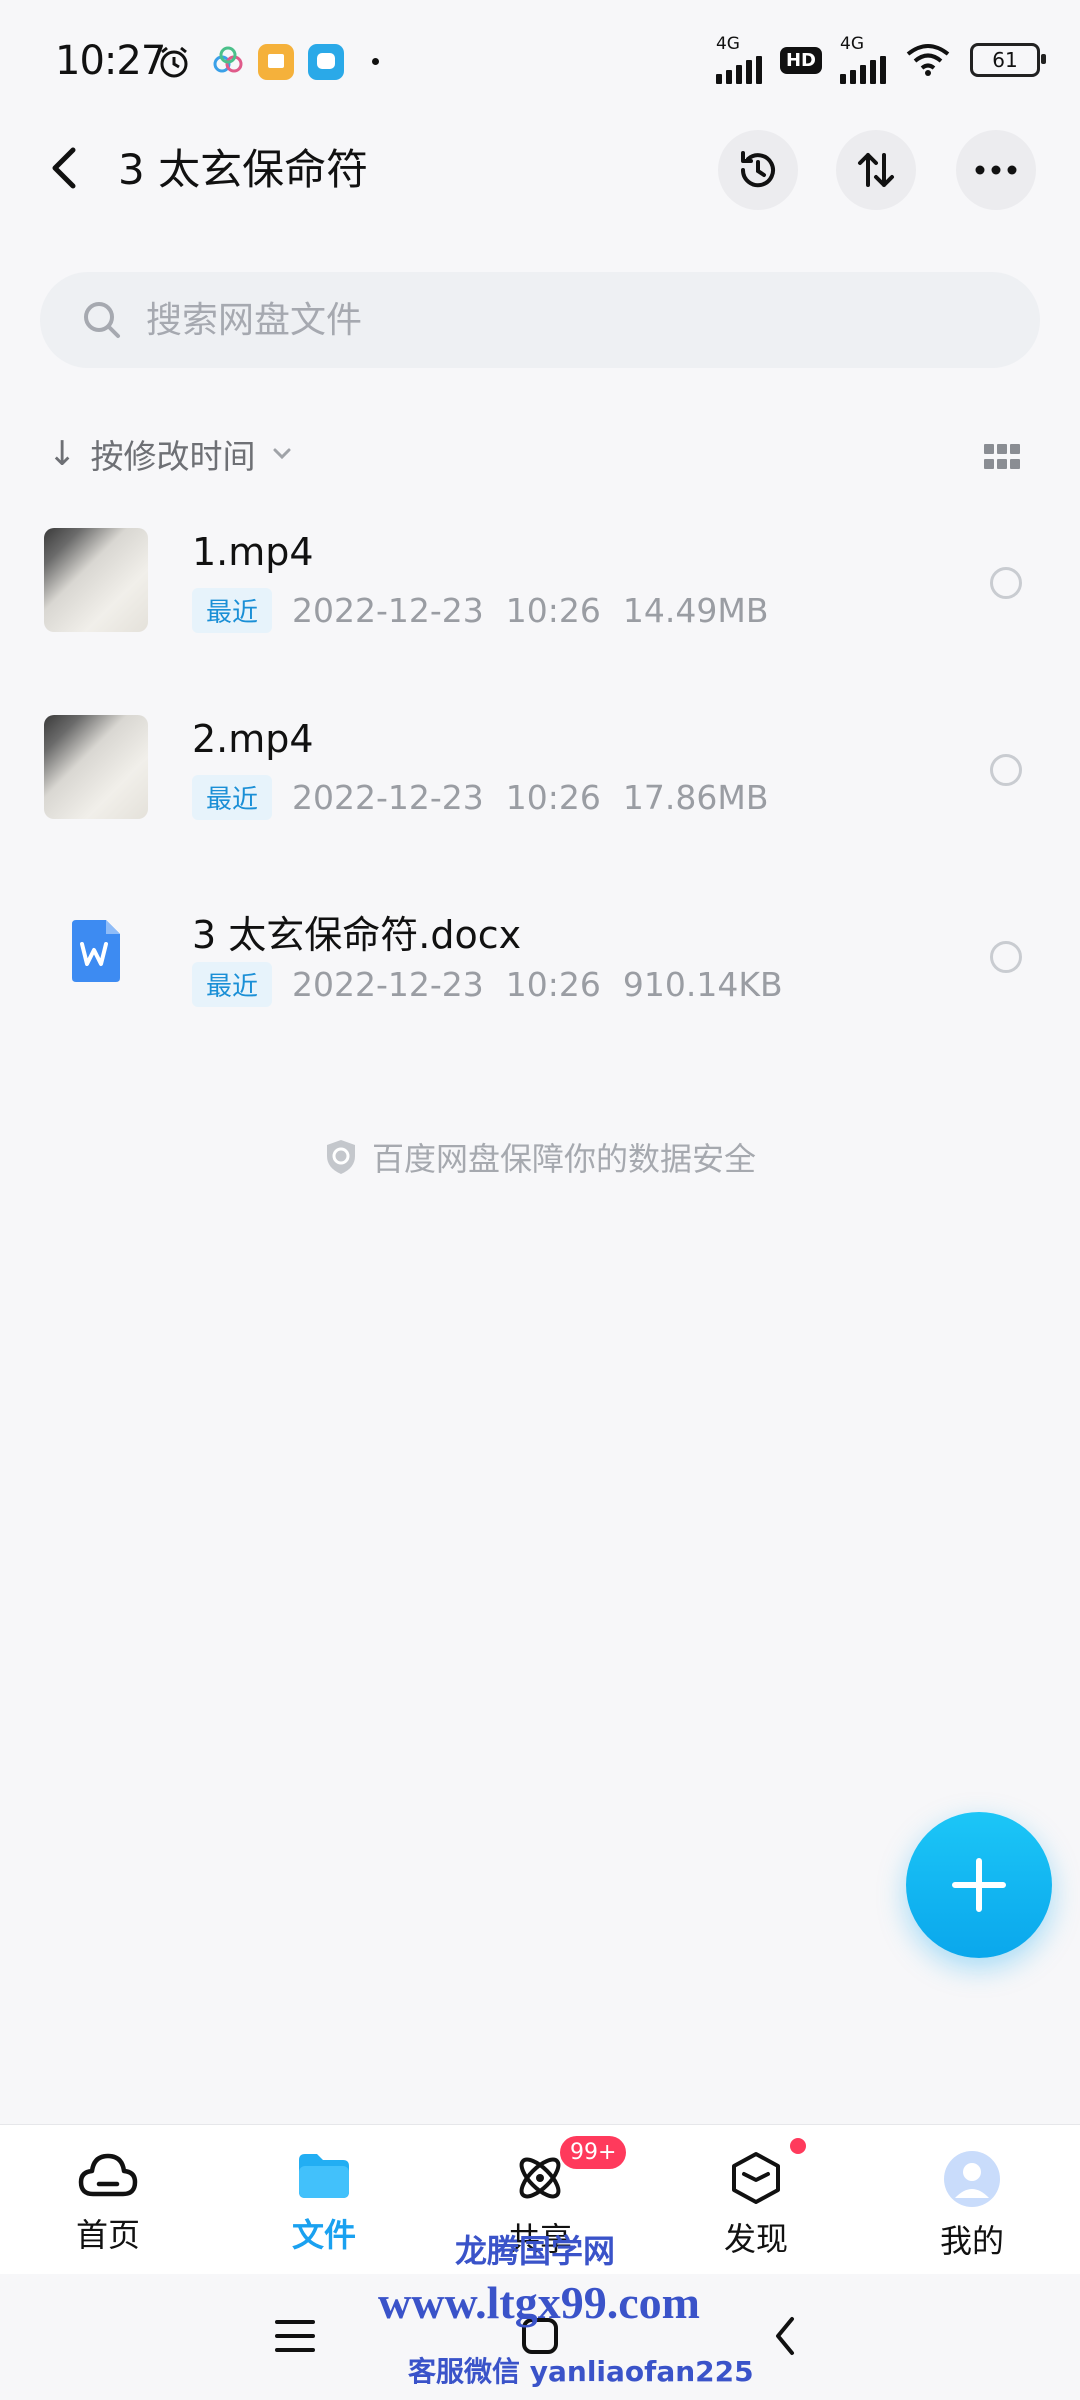 Image resolution: width=1080 pixels, height=2400 pixels. I want to click on security-text: 百度网盘保障你的数据安全, so click(563, 1159).